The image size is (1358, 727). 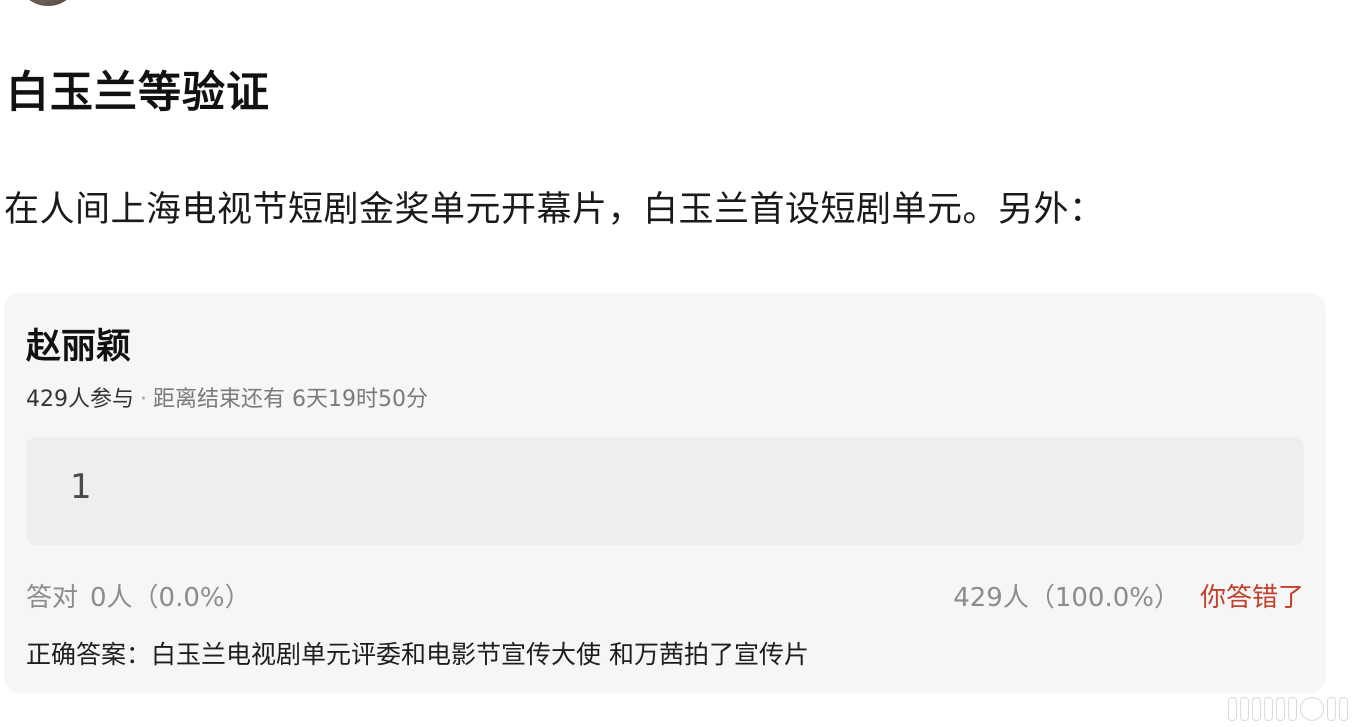 What do you see at coordinates (1066, 598) in the screenshot?
I see `wrong-count: 429人（100.0%）` at bounding box center [1066, 598].